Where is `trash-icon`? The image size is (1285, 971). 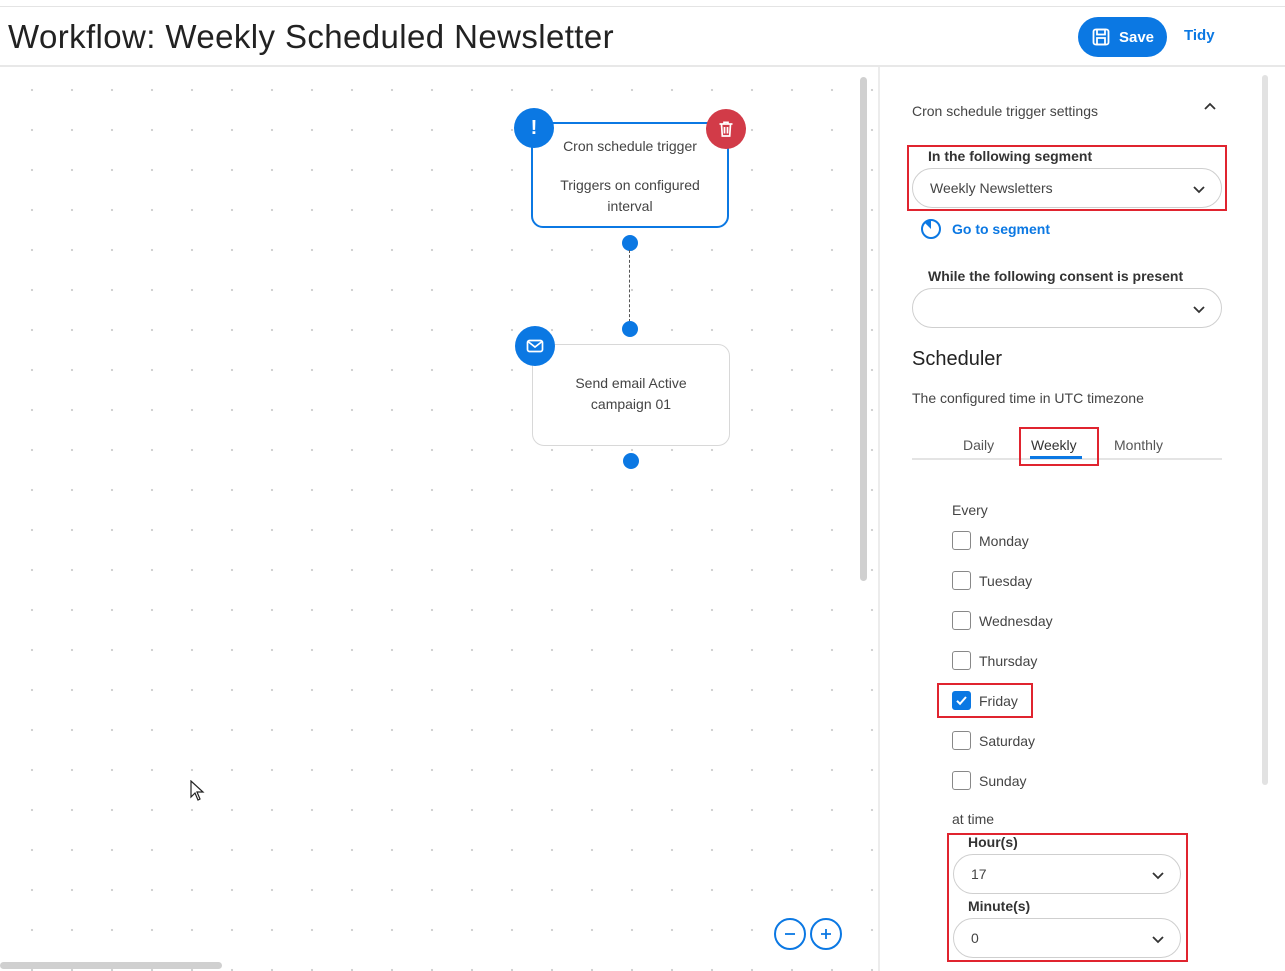
trash-icon is located at coordinates (726, 129).